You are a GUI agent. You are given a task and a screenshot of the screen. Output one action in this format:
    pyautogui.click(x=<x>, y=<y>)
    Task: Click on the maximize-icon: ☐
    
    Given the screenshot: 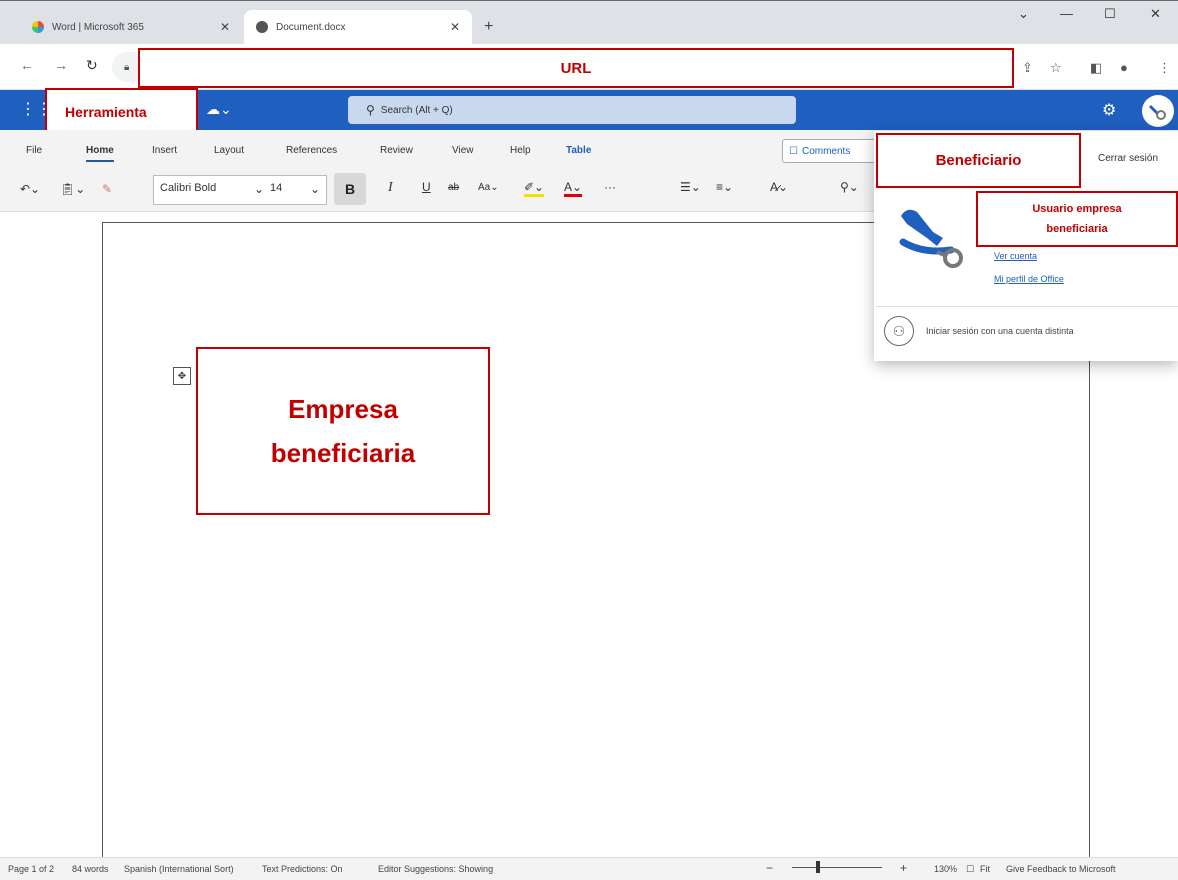 What is the action you would take?
    pyautogui.click(x=1110, y=14)
    